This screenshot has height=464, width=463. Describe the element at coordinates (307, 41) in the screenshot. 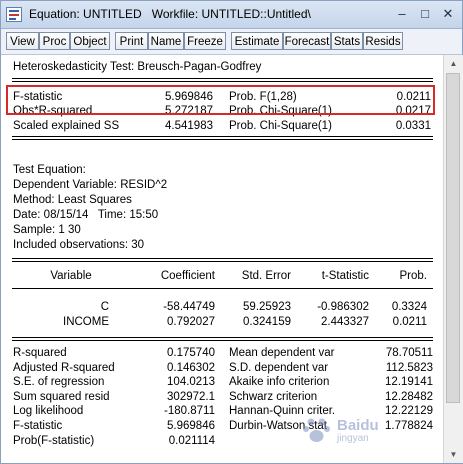

I see `forecast-button: Forecast` at that location.